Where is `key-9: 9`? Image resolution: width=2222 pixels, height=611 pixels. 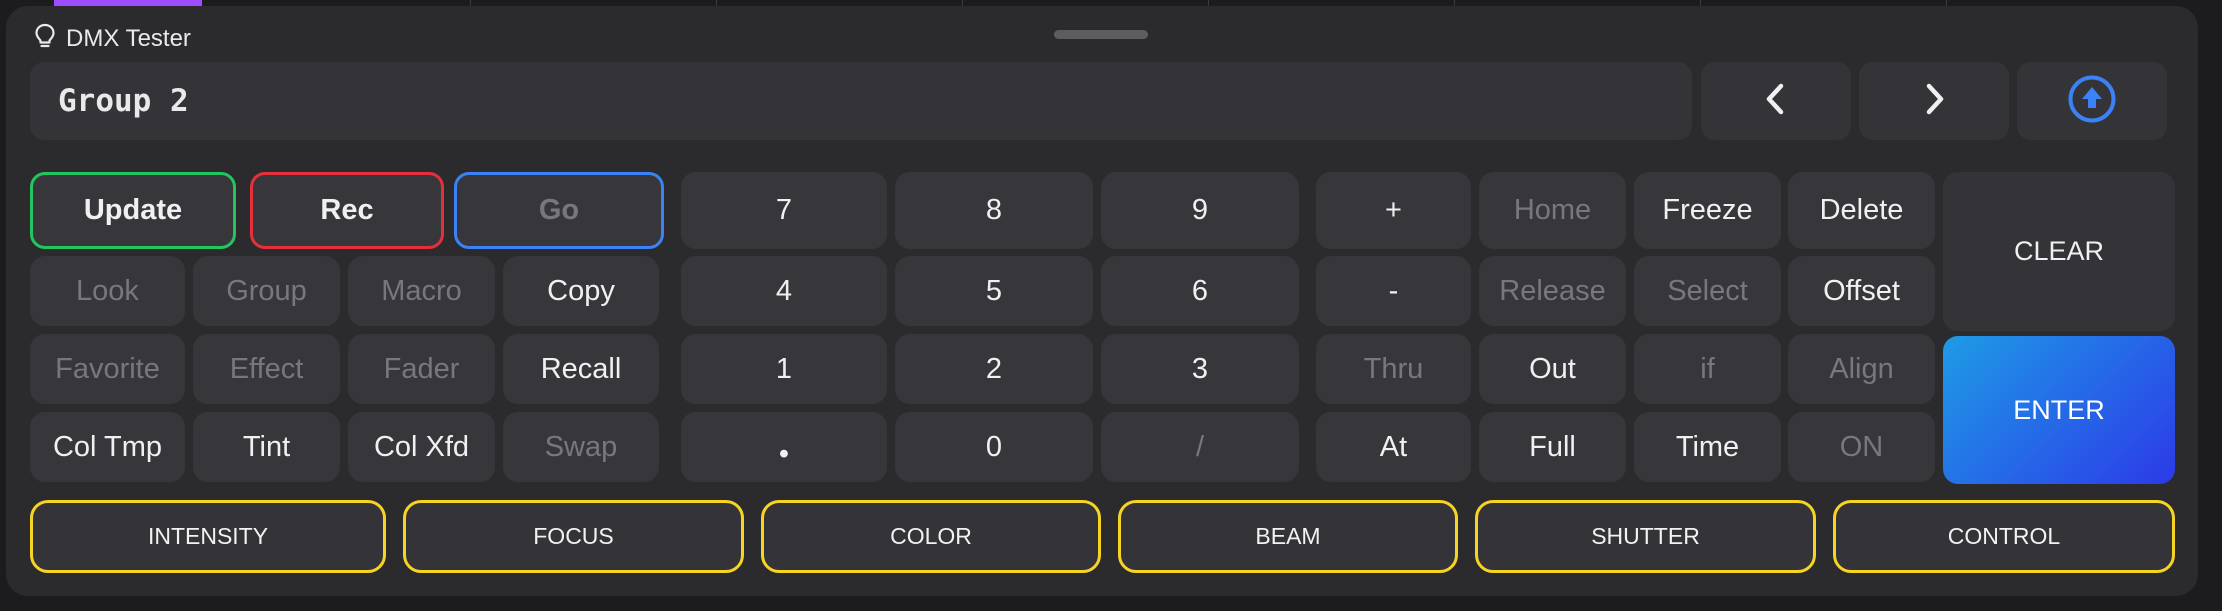 key-9: 9 is located at coordinates (1200, 210).